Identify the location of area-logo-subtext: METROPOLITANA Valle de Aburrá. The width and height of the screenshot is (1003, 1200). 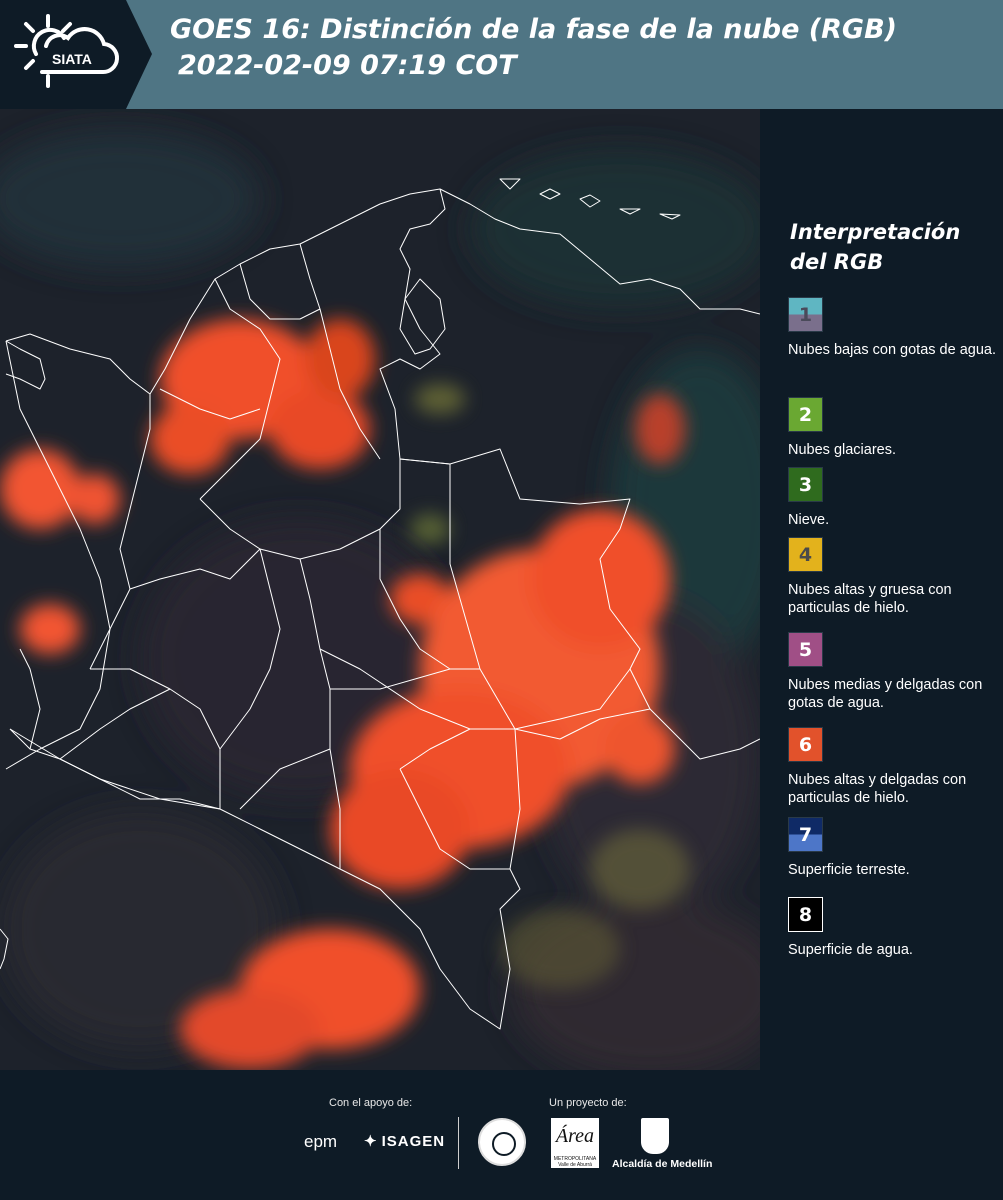
(575, 1162).